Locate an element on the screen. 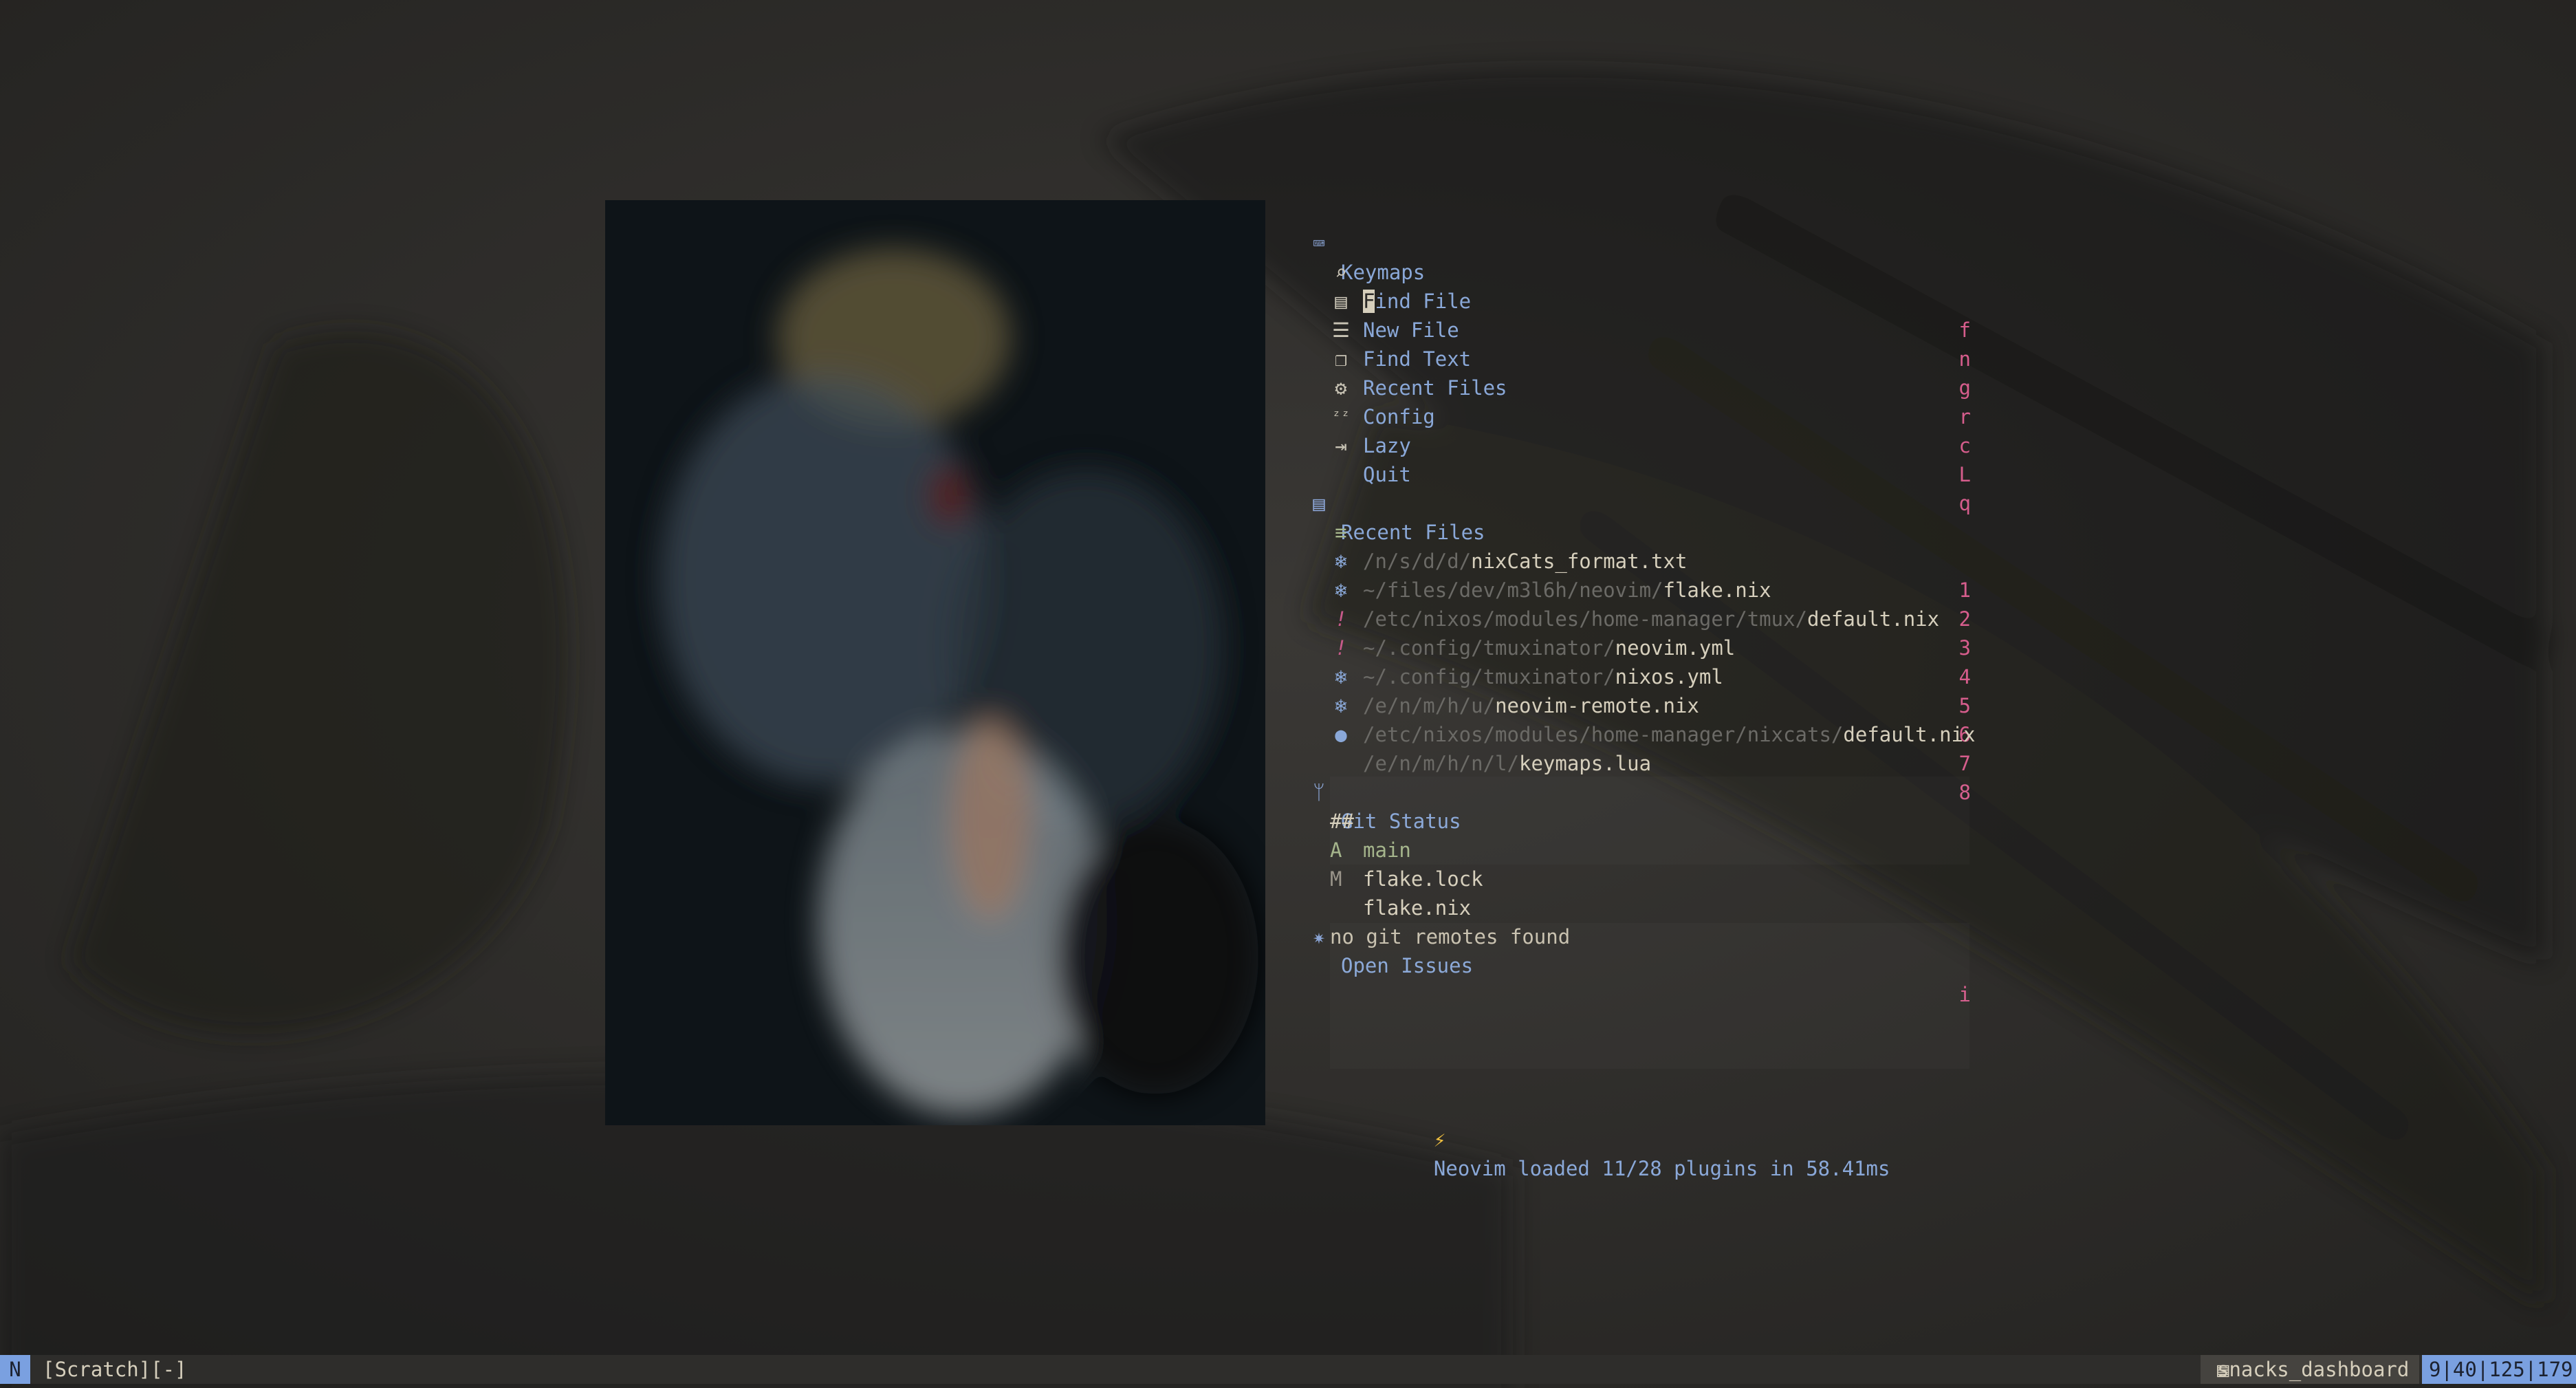 This screenshot has height=1388, width=2576. lua-icon: ● is located at coordinates (1341, 734).